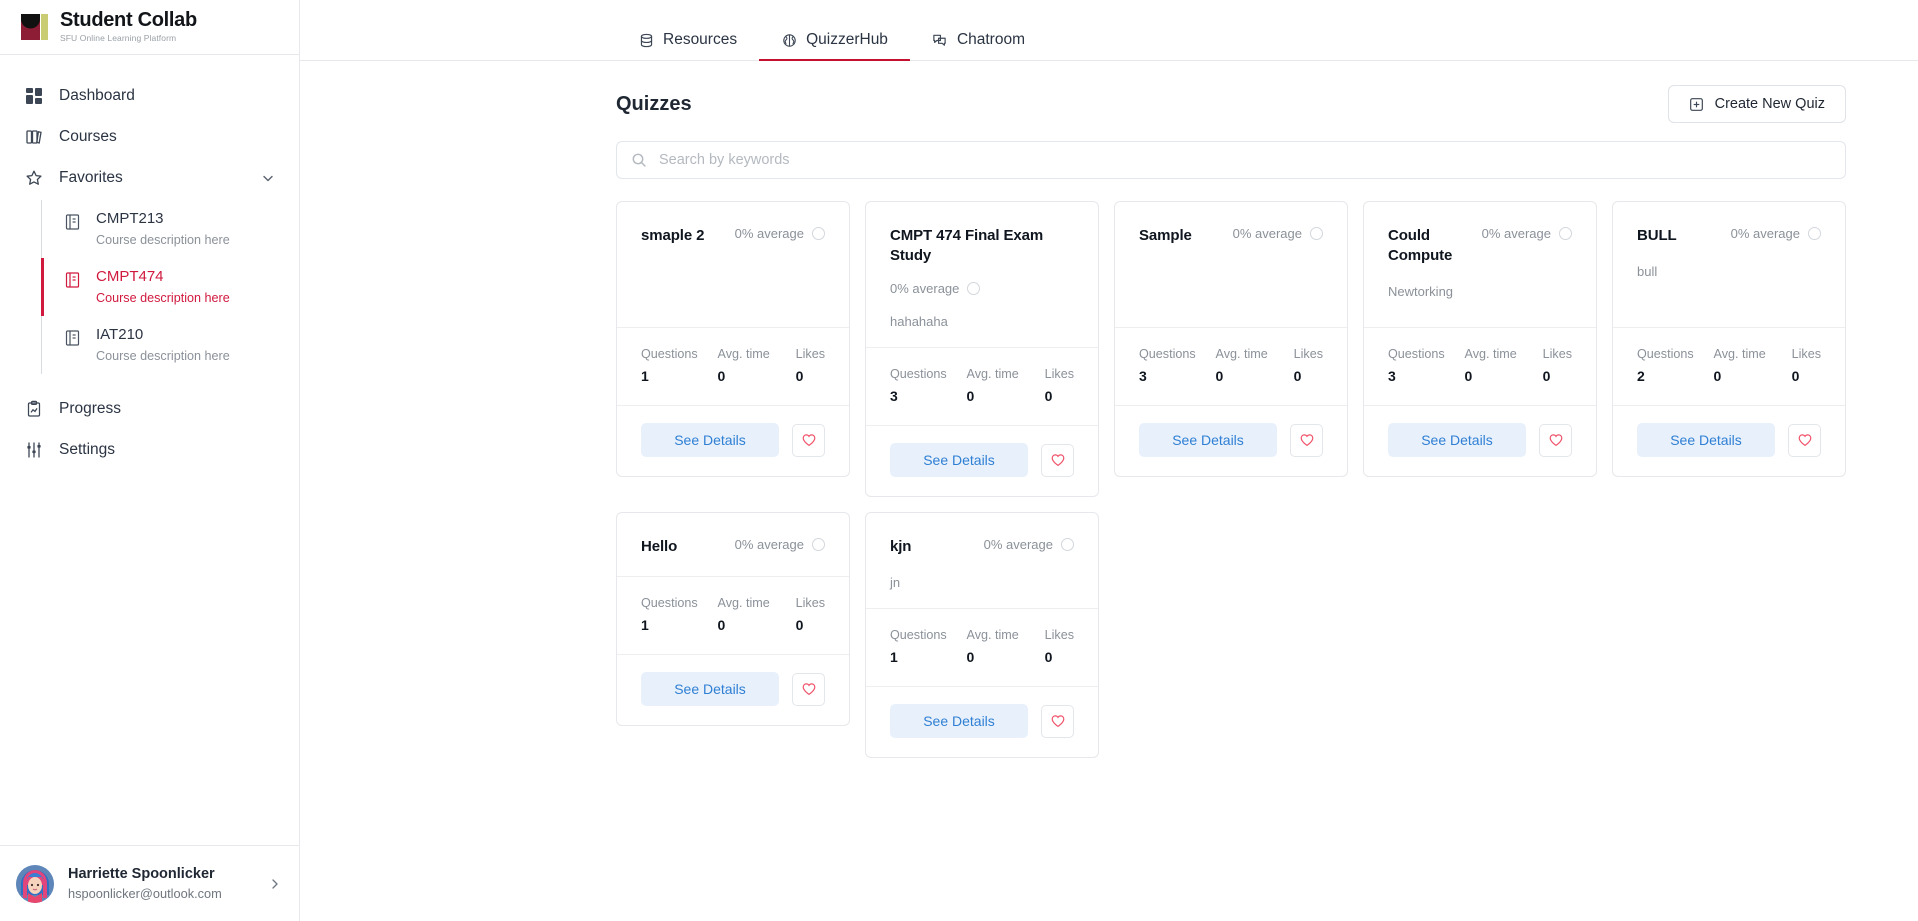  Describe the element at coordinates (1231, 160) in the screenshot. I see `search-input` at that location.